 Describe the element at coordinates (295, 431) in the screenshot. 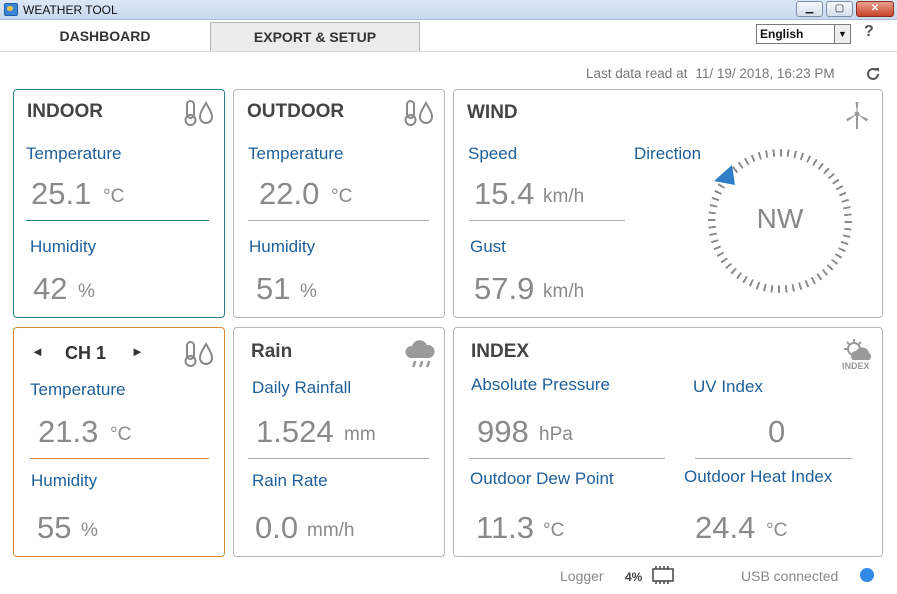

I see `rain-daily-value: 1.524` at that location.